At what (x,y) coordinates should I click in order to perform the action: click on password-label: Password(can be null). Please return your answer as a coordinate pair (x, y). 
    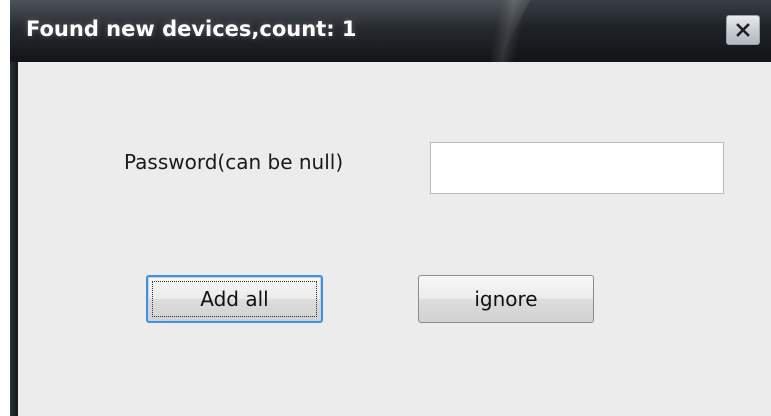
    Looking at the image, I should click on (234, 162).